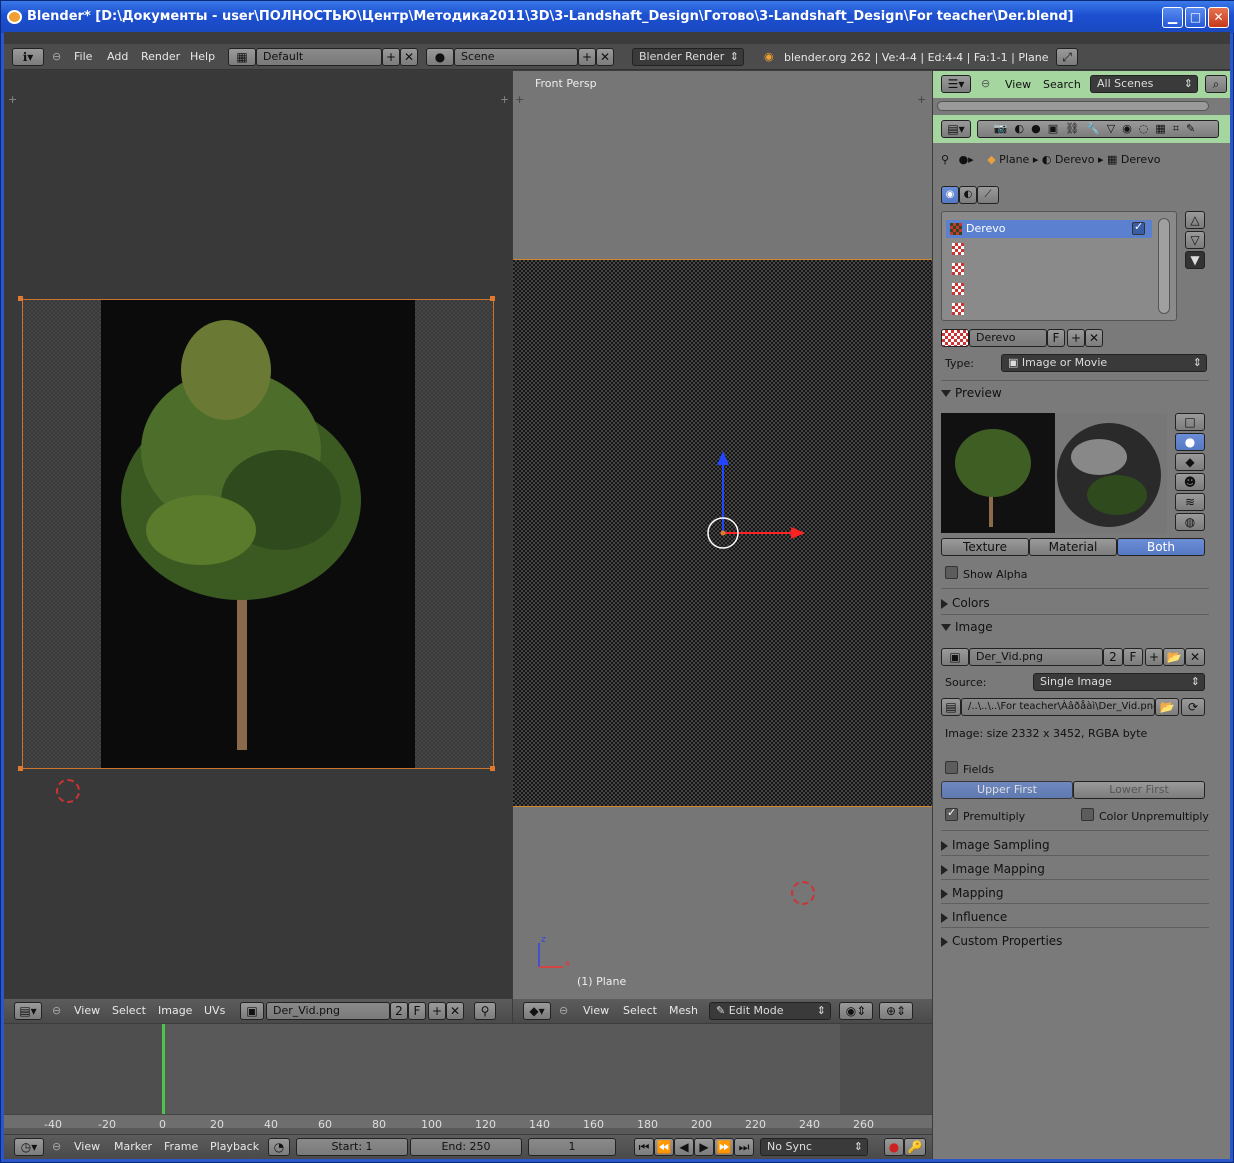 The width and height of the screenshot is (1234, 1163). I want to click on record-icon: ●, so click(894, 1147).